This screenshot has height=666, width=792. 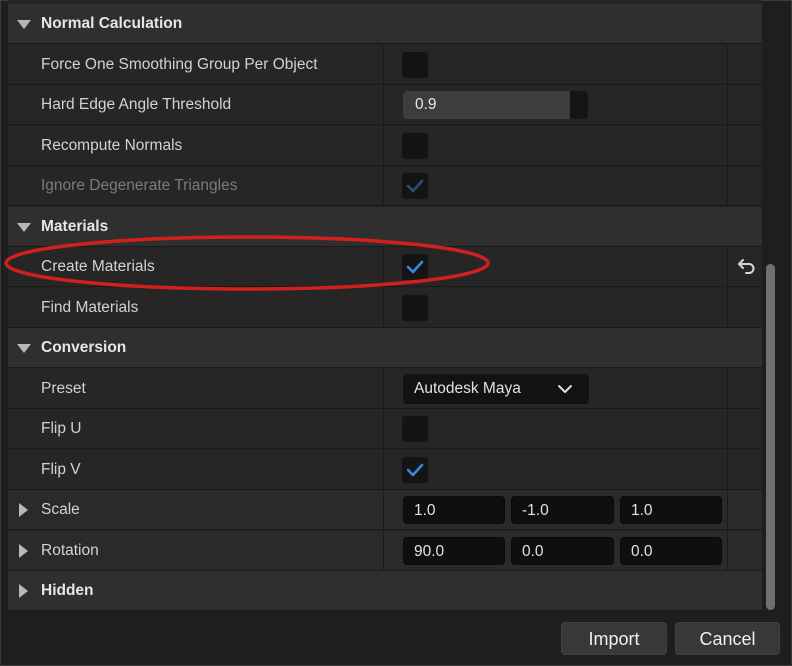 What do you see at coordinates (385, 389) in the screenshot?
I see `row-preset: Preset Autodesk Maya` at bounding box center [385, 389].